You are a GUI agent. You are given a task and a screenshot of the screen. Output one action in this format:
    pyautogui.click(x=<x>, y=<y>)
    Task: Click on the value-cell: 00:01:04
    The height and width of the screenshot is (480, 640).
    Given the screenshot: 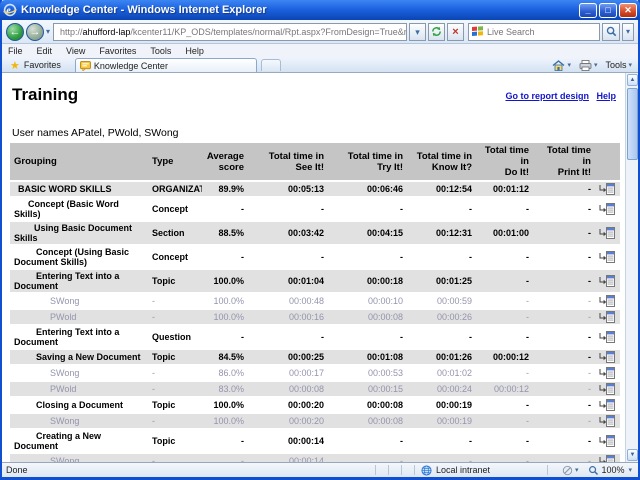 What is the action you would take?
    pyautogui.click(x=288, y=281)
    